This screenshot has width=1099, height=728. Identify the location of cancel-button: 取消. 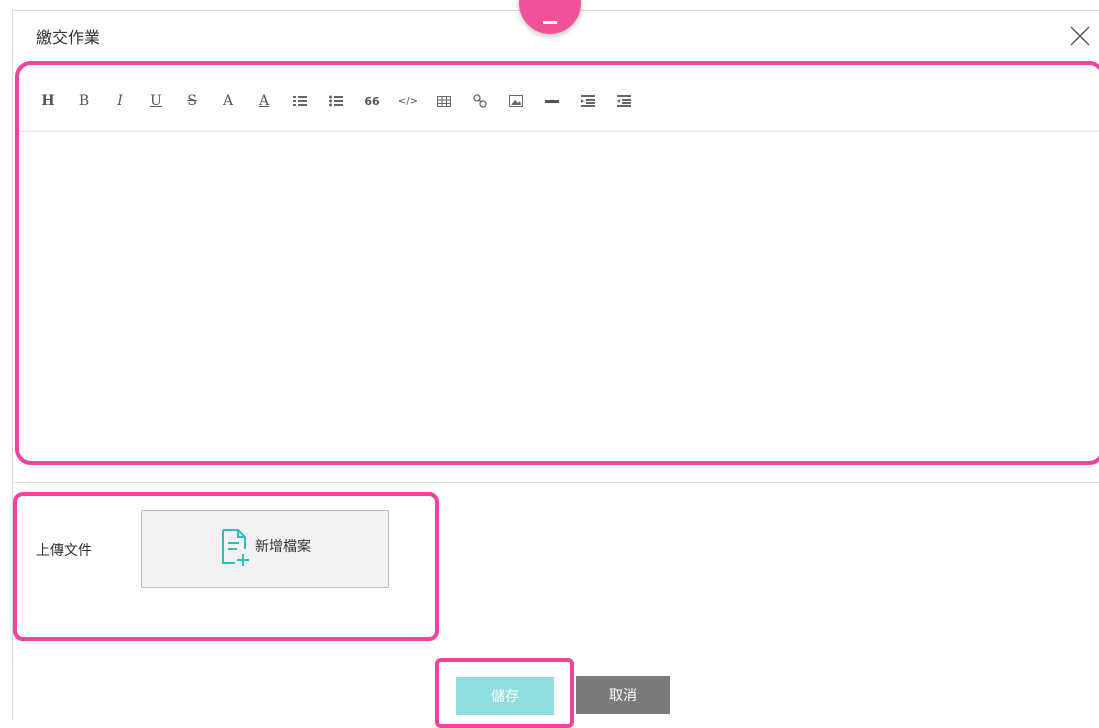
(623, 695).